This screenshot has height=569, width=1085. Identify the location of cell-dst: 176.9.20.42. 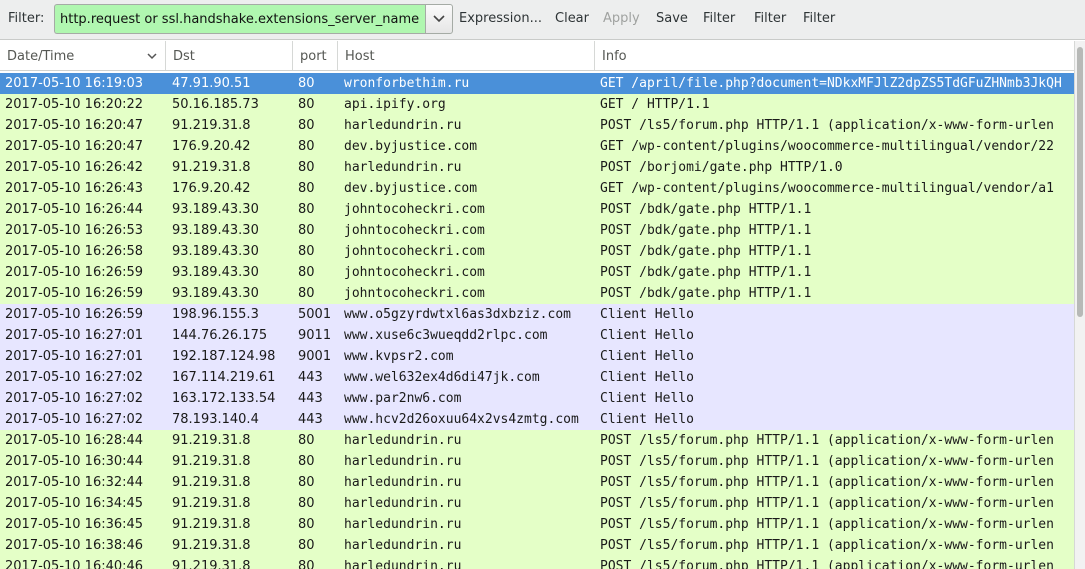
(211, 146).